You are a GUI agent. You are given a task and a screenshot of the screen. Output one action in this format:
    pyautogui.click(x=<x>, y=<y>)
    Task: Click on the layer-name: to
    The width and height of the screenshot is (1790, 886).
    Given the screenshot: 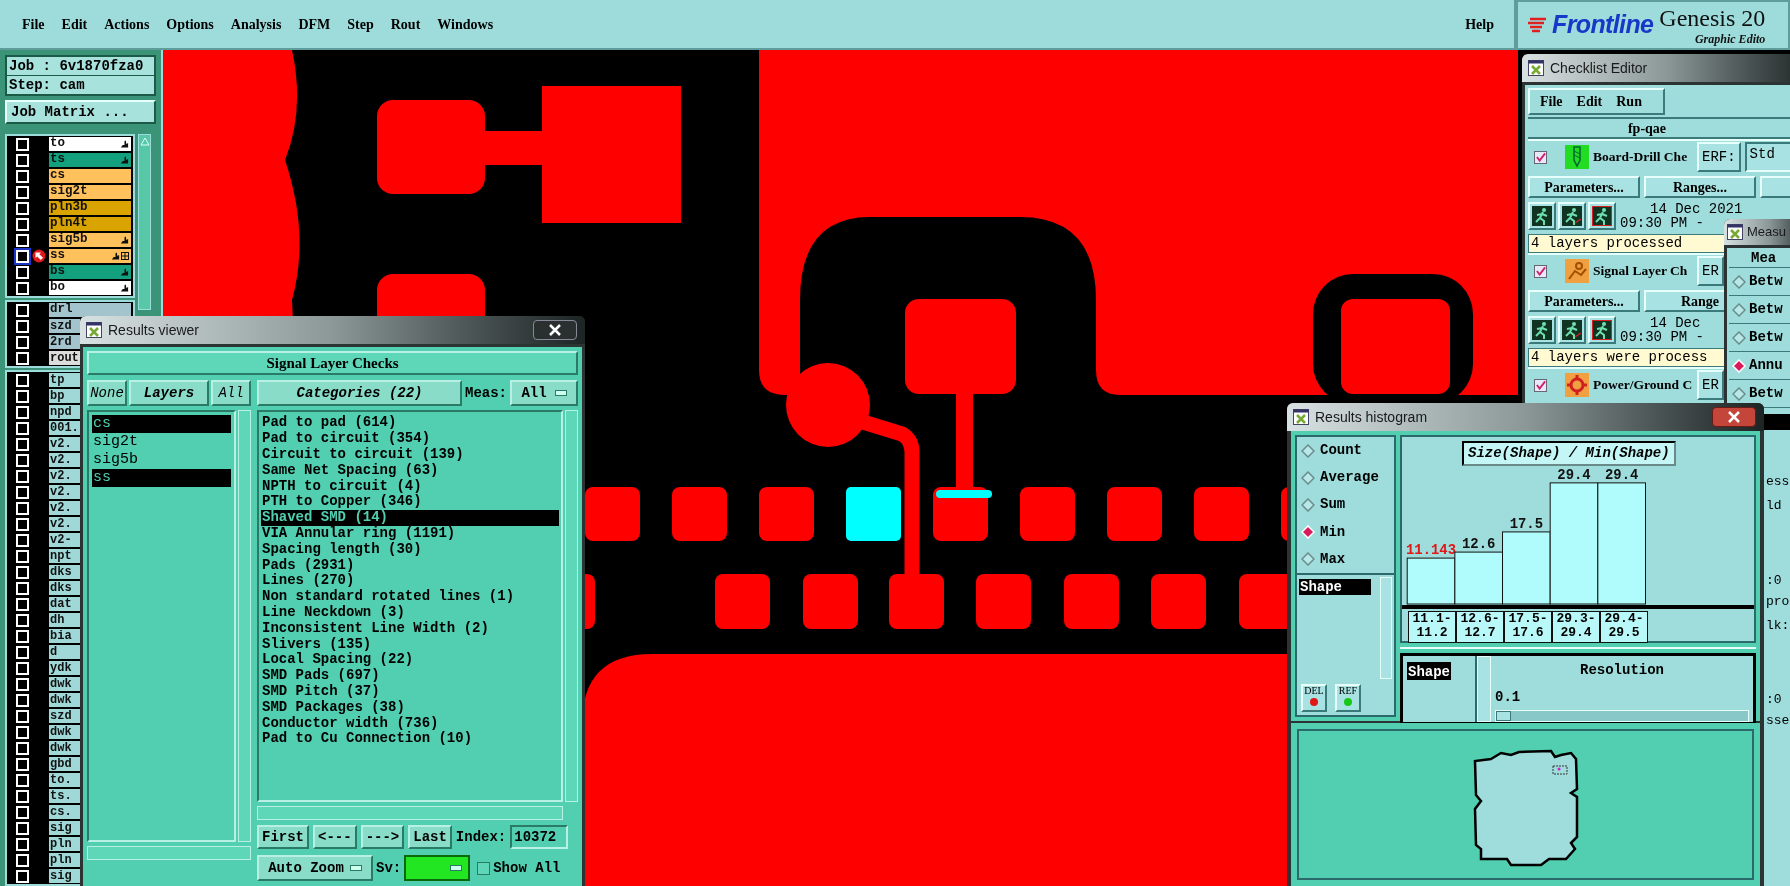 What is the action you would take?
    pyautogui.click(x=90, y=144)
    